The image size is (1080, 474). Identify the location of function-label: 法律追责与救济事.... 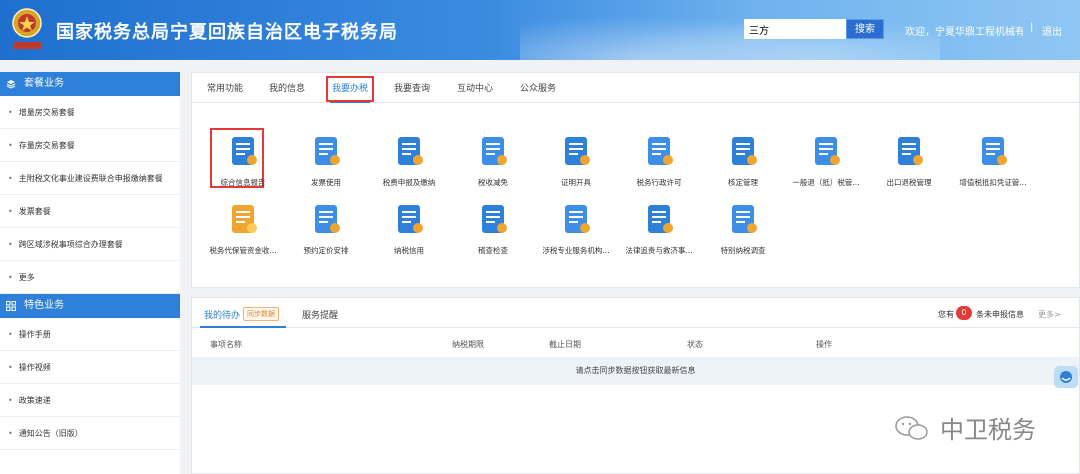
(659, 250).